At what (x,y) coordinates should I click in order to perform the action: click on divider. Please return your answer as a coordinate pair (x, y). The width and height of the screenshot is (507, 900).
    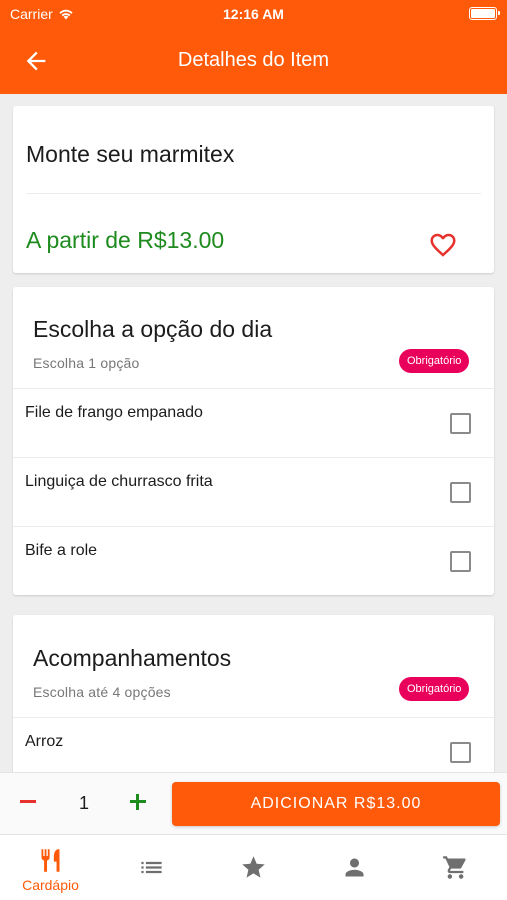
    Looking at the image, I should click on (253, 193).